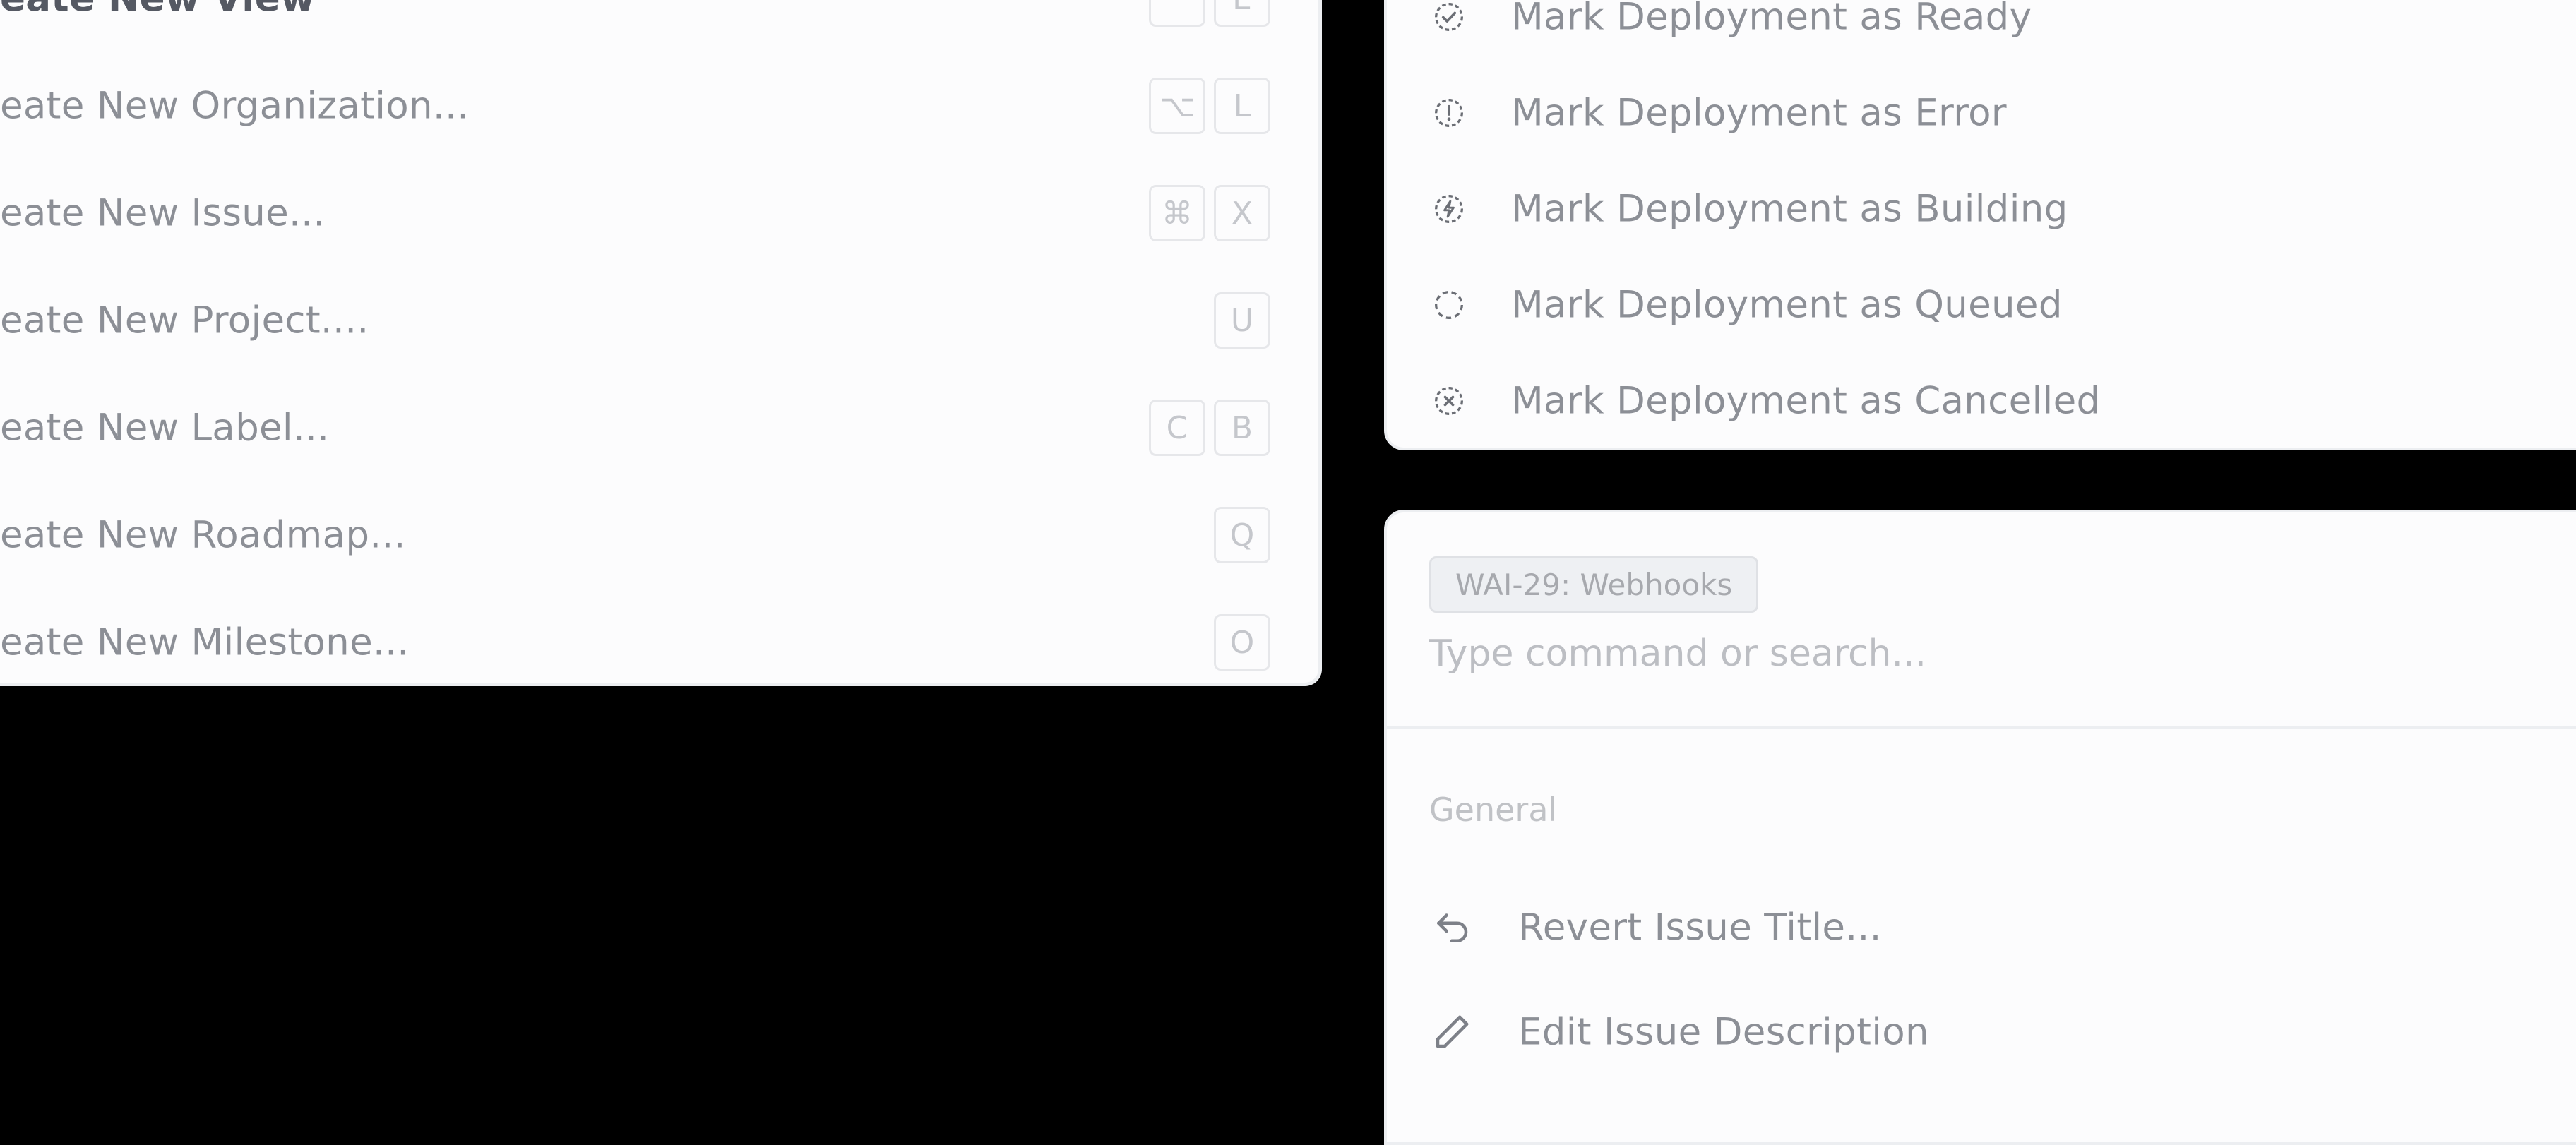 The height and width of the screenshot is (1145, 2576). What do you see at coordinates (659, 642) in the screenshot?
I see `menu-item-create-milestone: eate New Milestone... O` at bounding box center [659, 642].